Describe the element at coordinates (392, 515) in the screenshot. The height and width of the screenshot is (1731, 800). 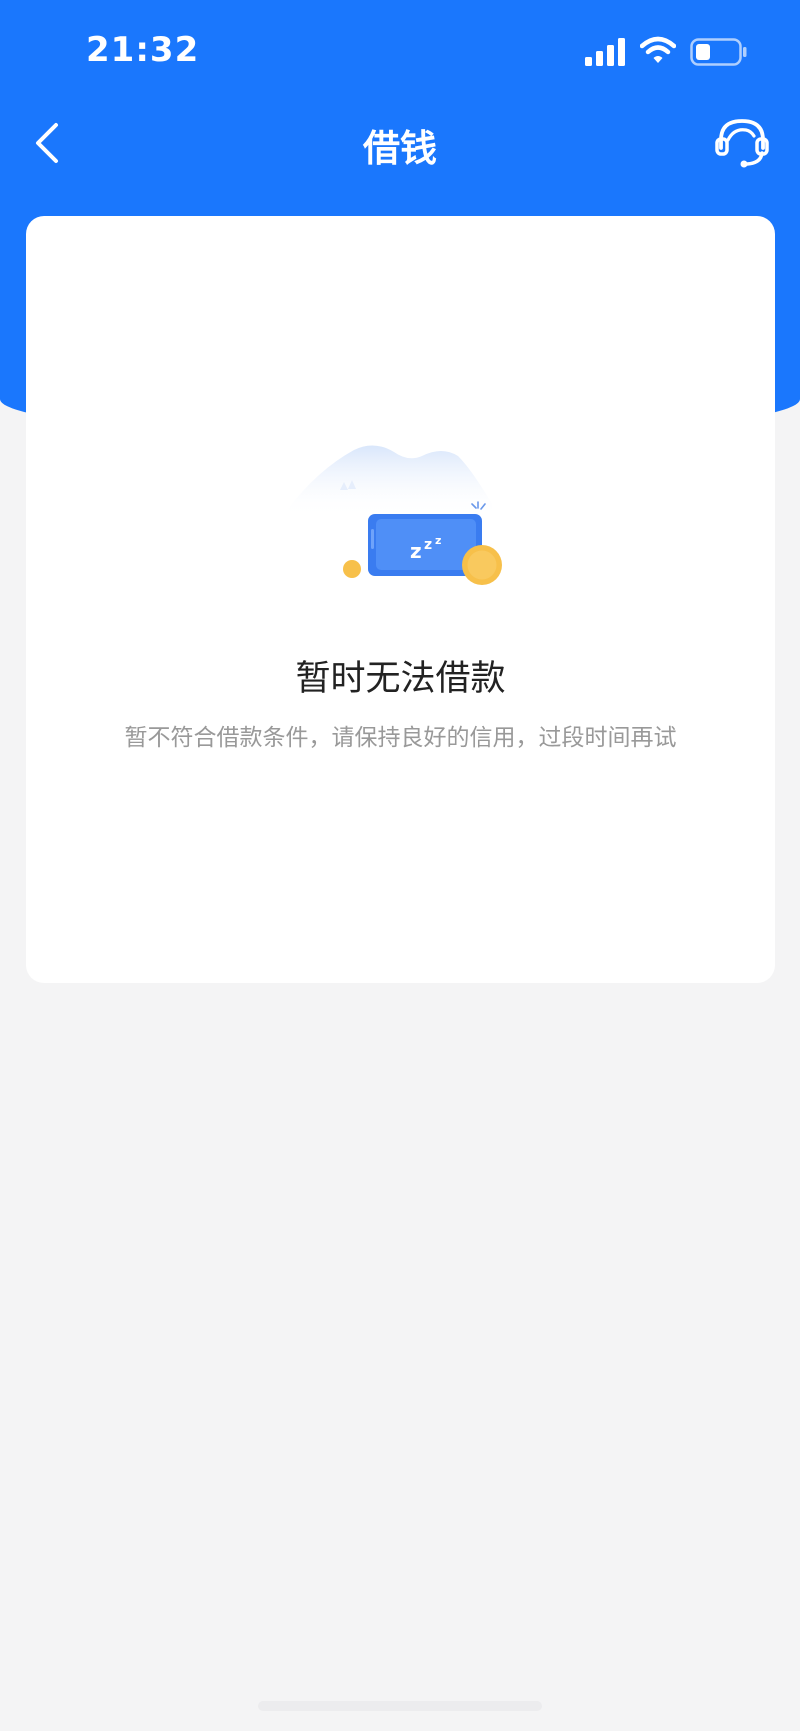
I see `sleeping-phone-illustration: z z z` at that location.